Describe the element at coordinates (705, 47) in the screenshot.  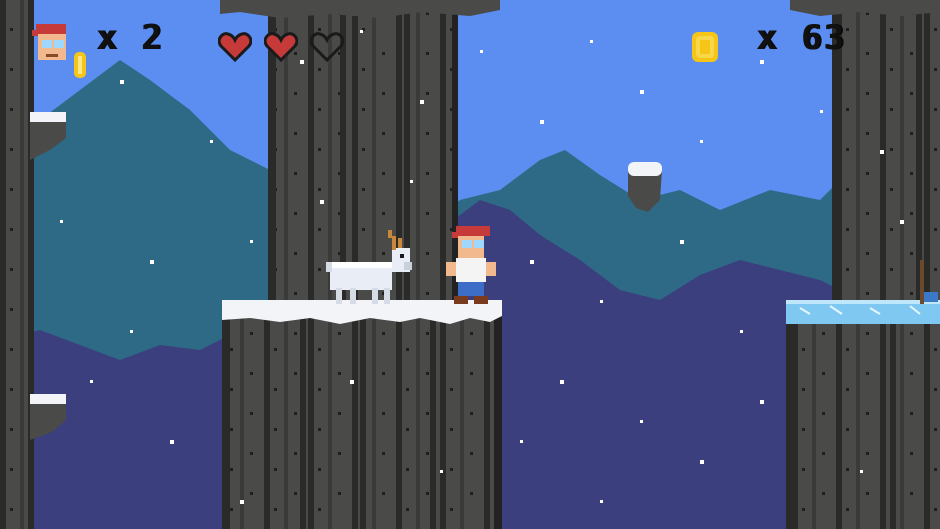
I see `coin-icon` at that location.